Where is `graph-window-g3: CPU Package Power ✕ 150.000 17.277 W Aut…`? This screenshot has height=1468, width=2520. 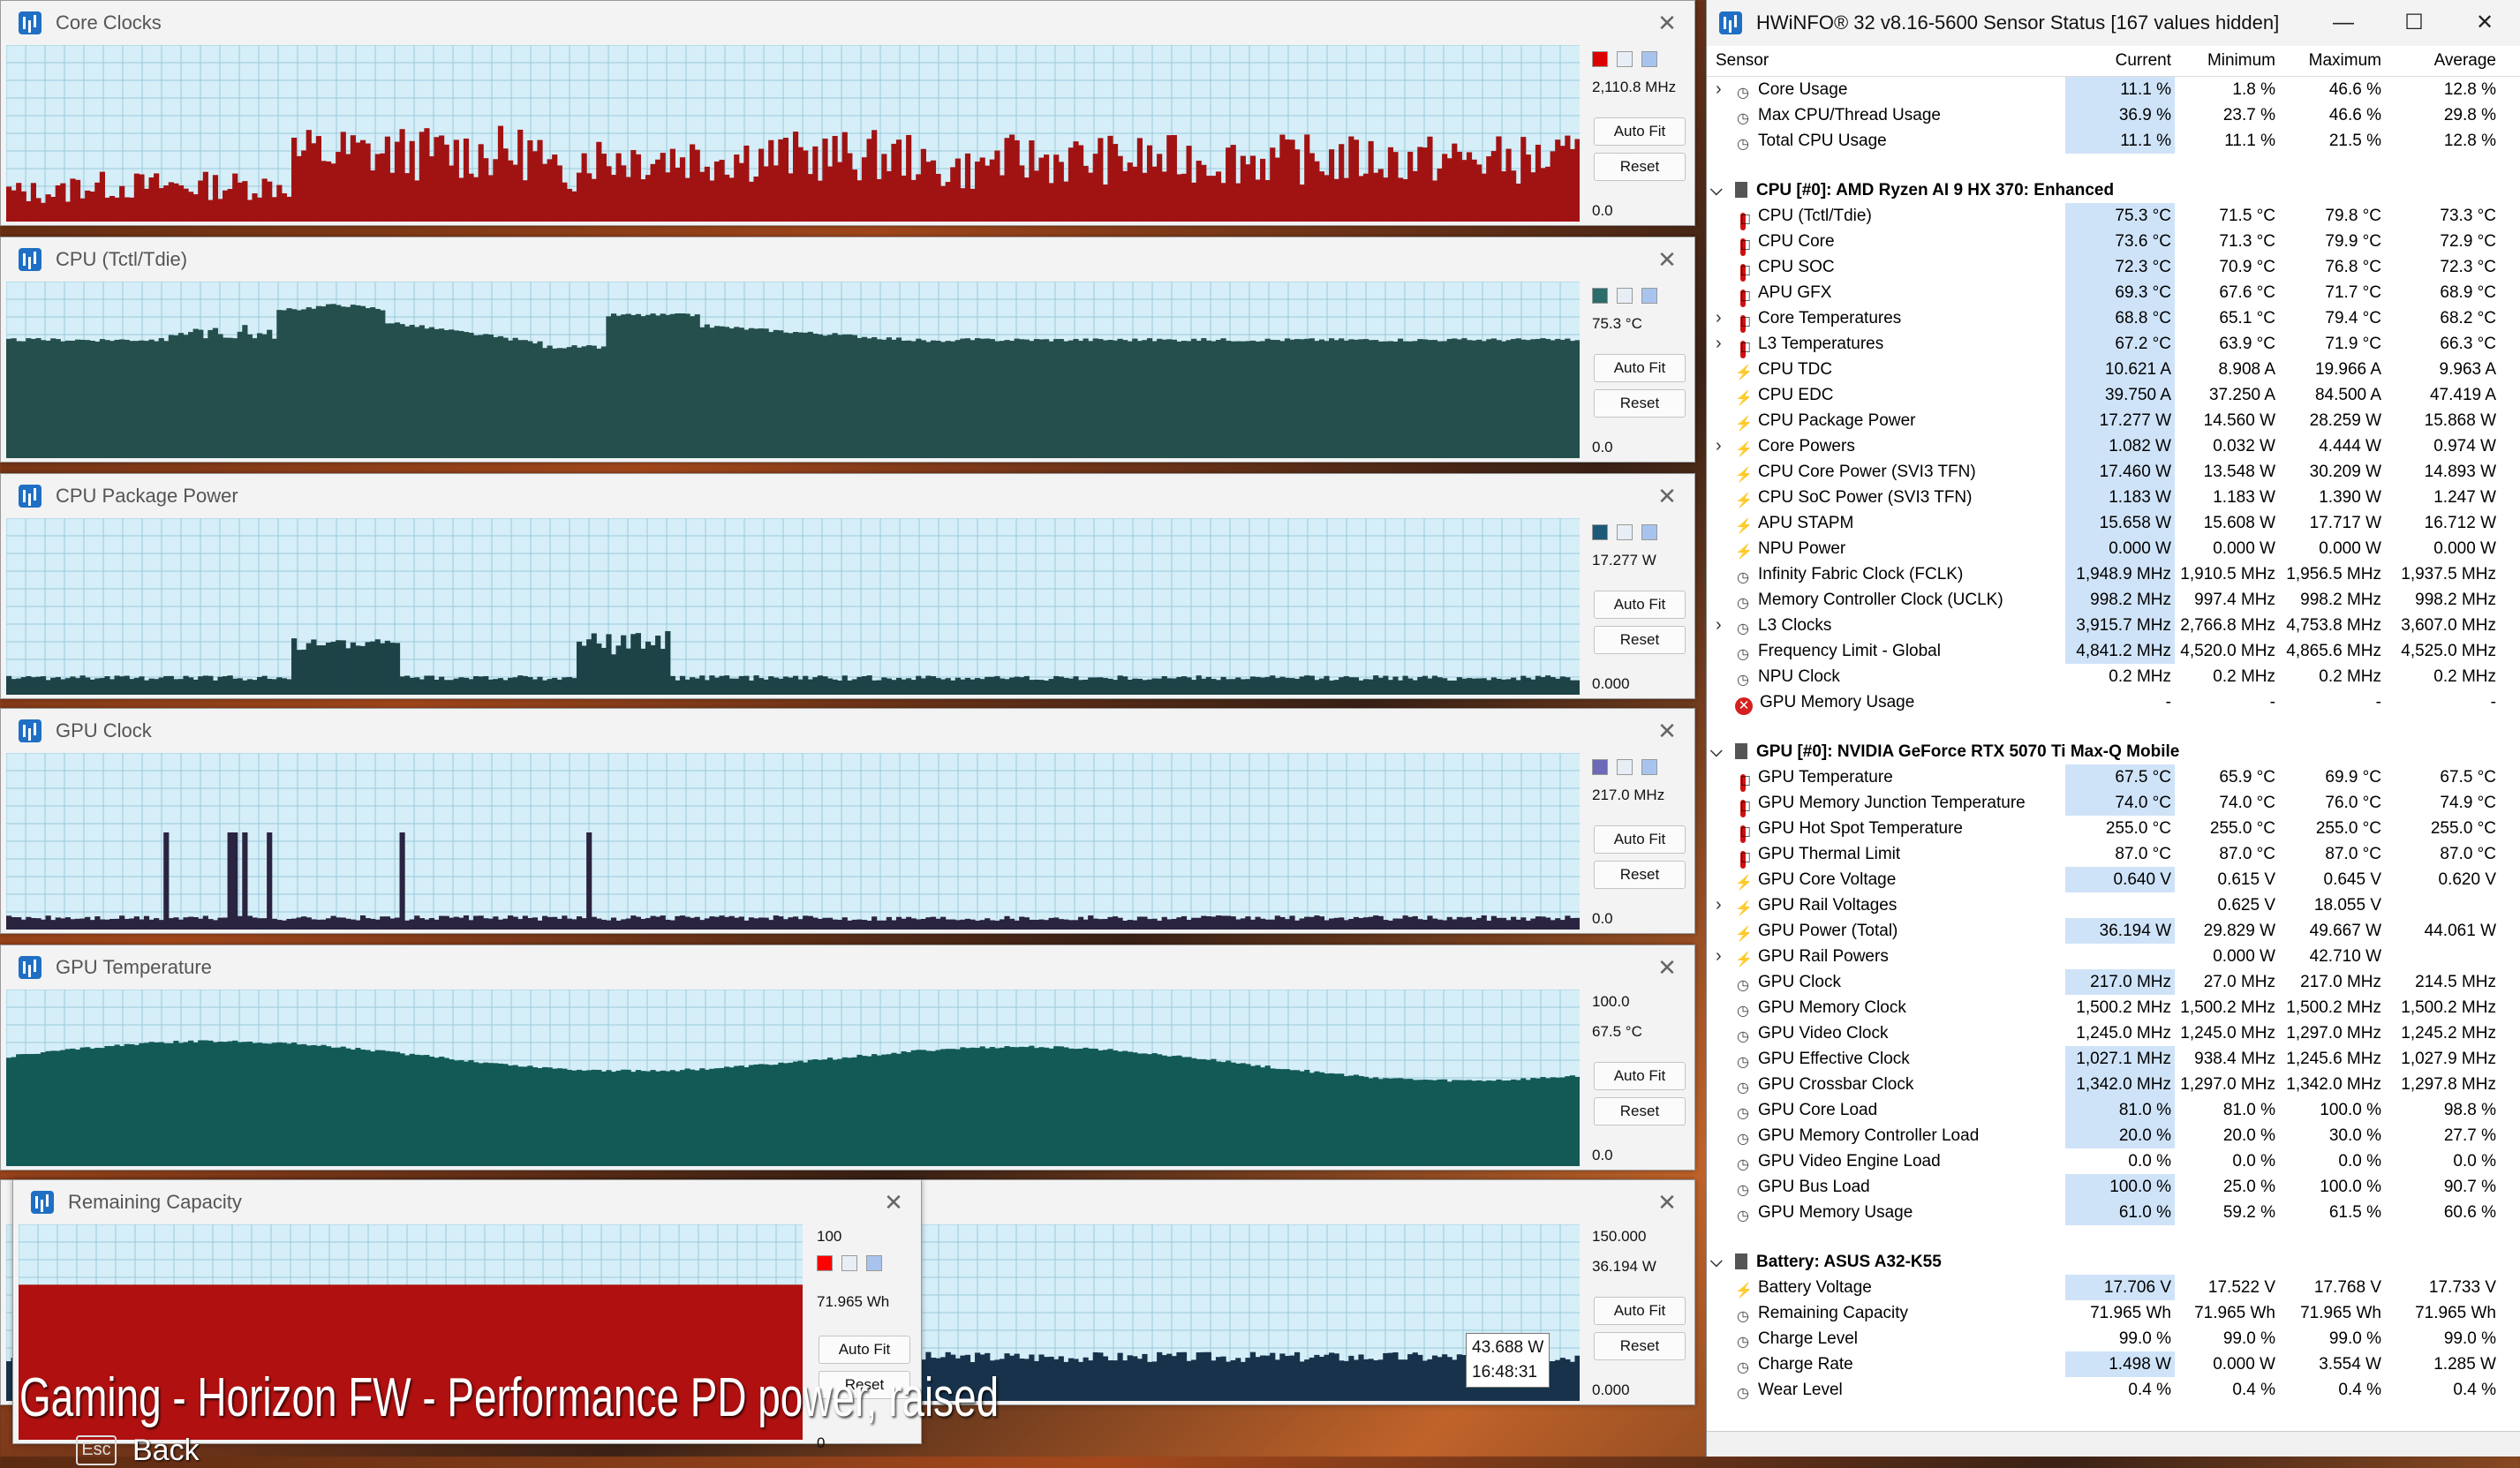 graph-window-g3: CPU Package Power ✕ 150.000 17.277 W Aut… is located at coordinates (847, 586).